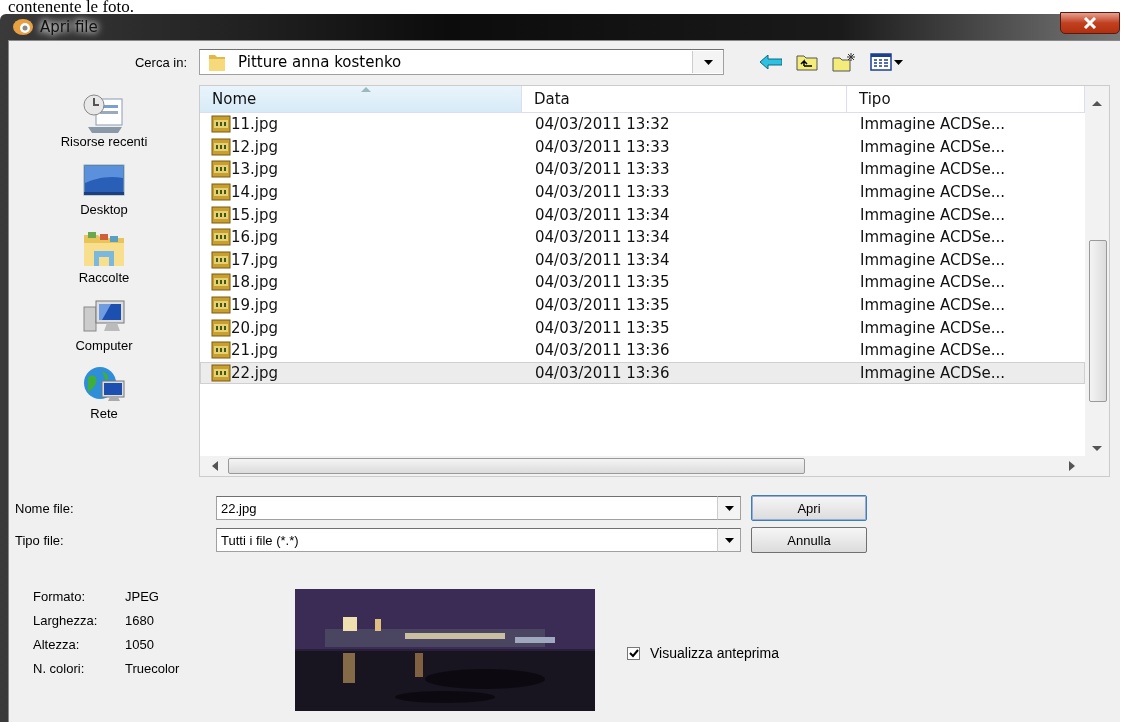 Image resolution: width=1126 pixels, height=722 pixels. I want to click on file-name: 19.jpg, so click(255, 305).